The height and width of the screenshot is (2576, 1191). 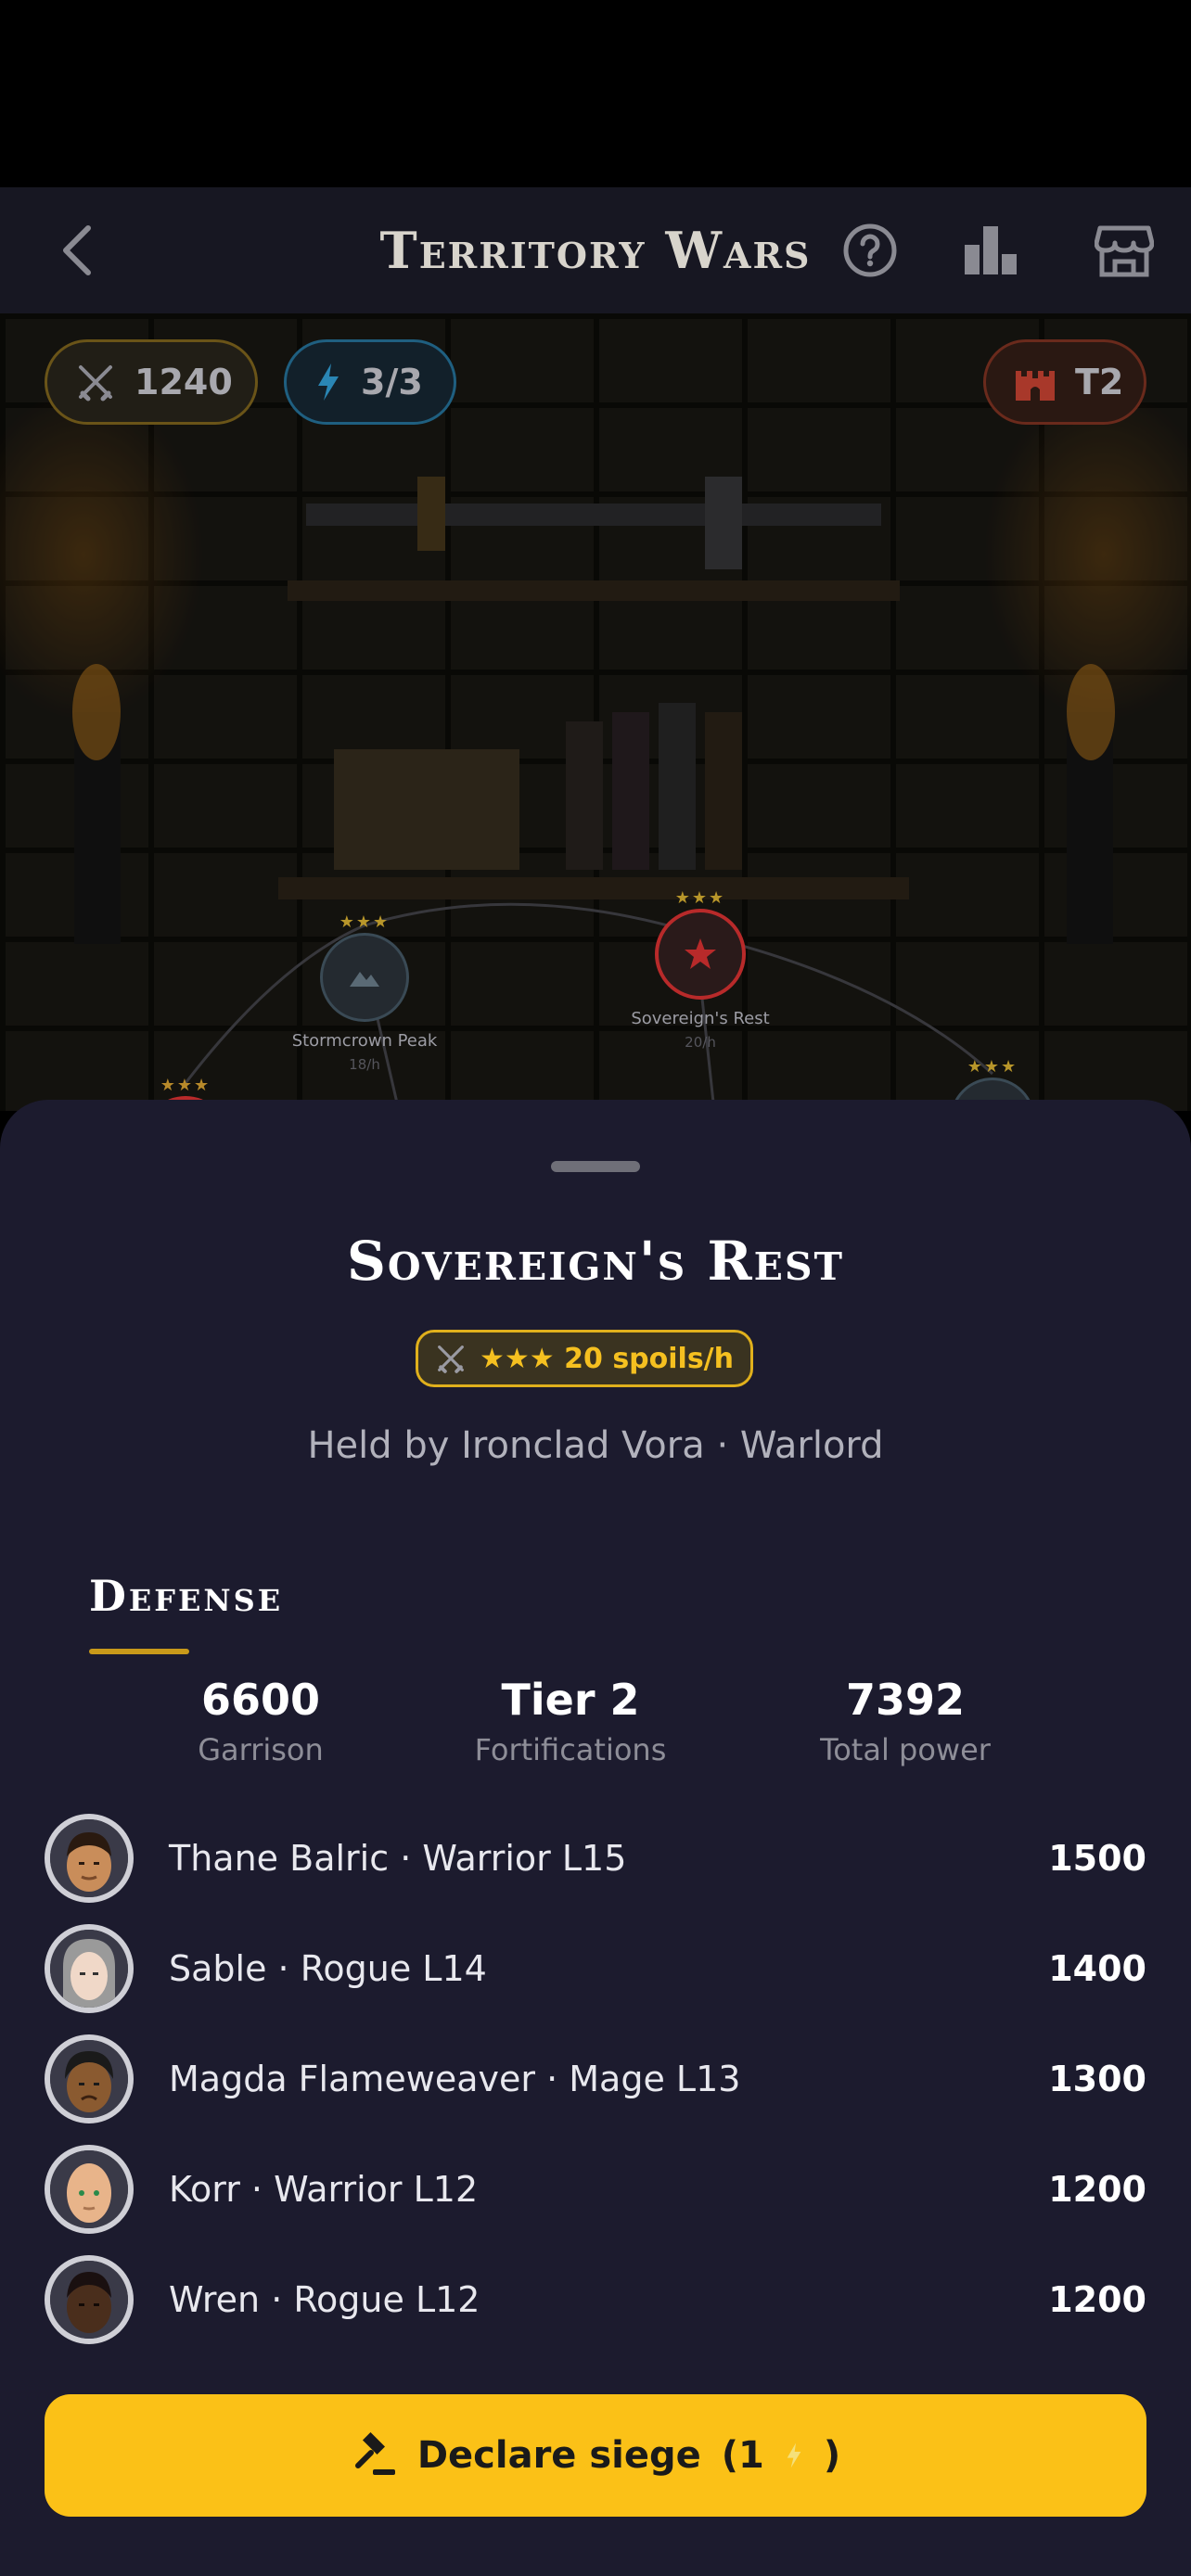 What do you see at coordinates (364, 1064) in the screenshot?
I see `node-rate: 18/h` at bounding box center [364, 1064].